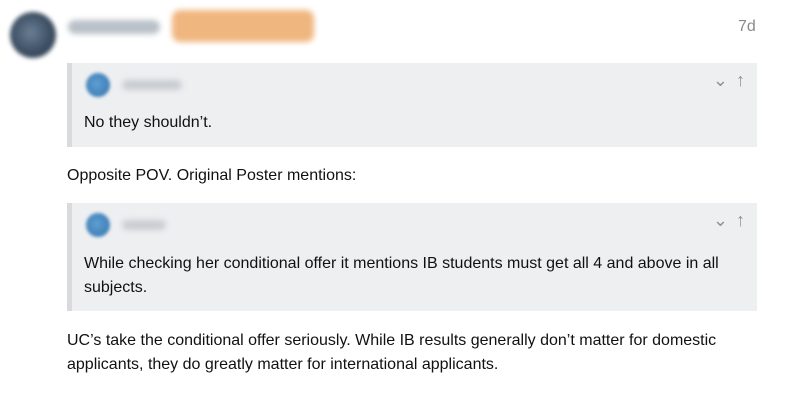 Image resolution: width=789 pixels, height=413 pixels. I want to click on user-flair-redacted, so click(243, 26).